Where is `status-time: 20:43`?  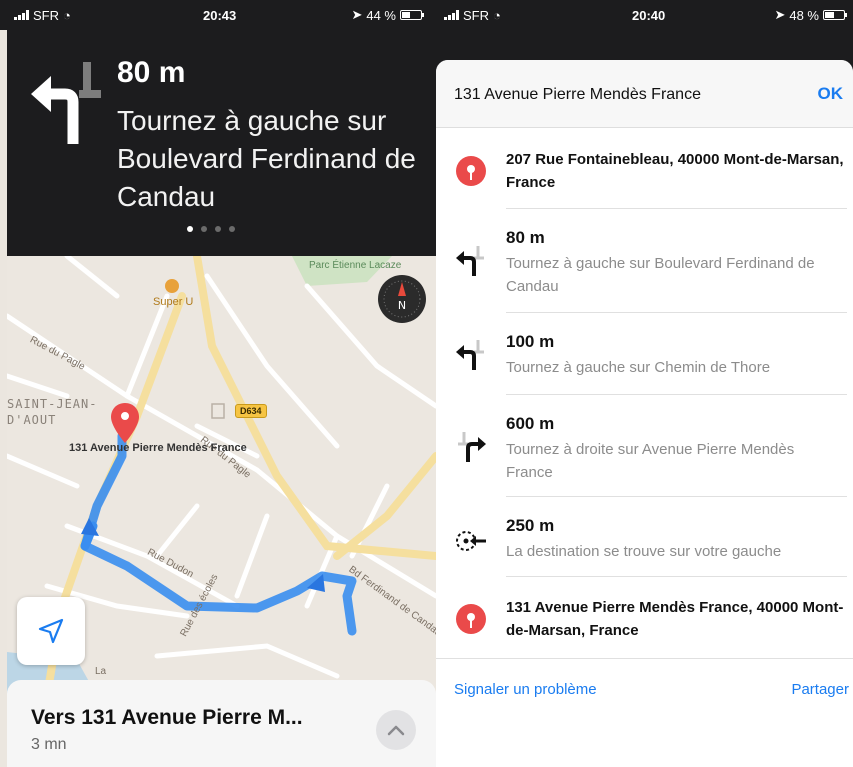
status-time: 20:43 is located at coordinates (220, 15).